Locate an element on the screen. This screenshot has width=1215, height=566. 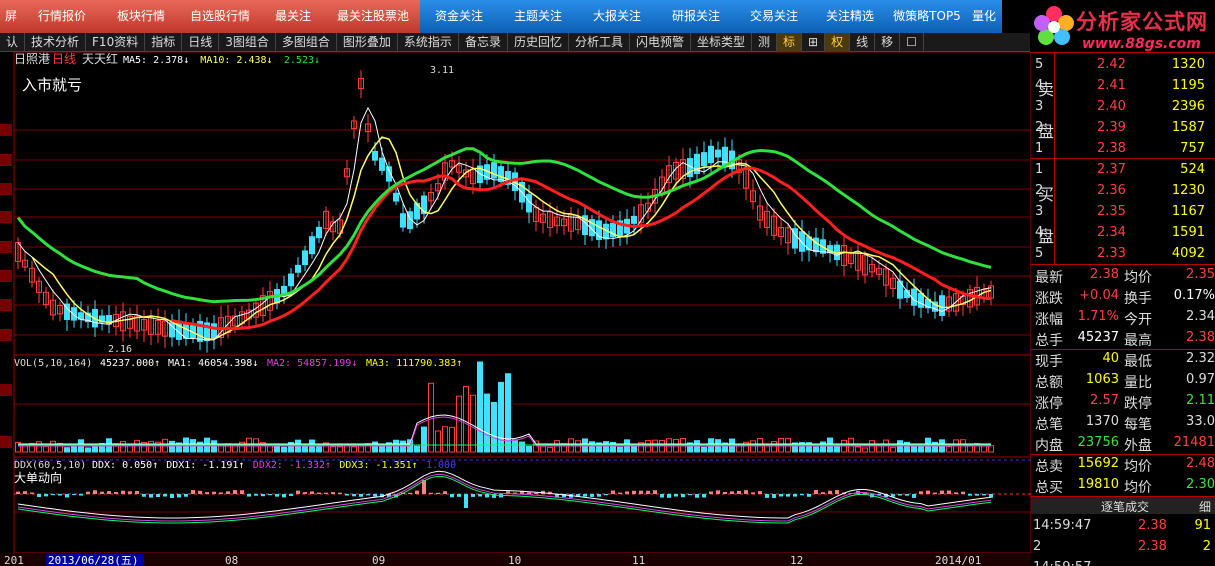
level: 5 is located at coordinates (1039, 64).